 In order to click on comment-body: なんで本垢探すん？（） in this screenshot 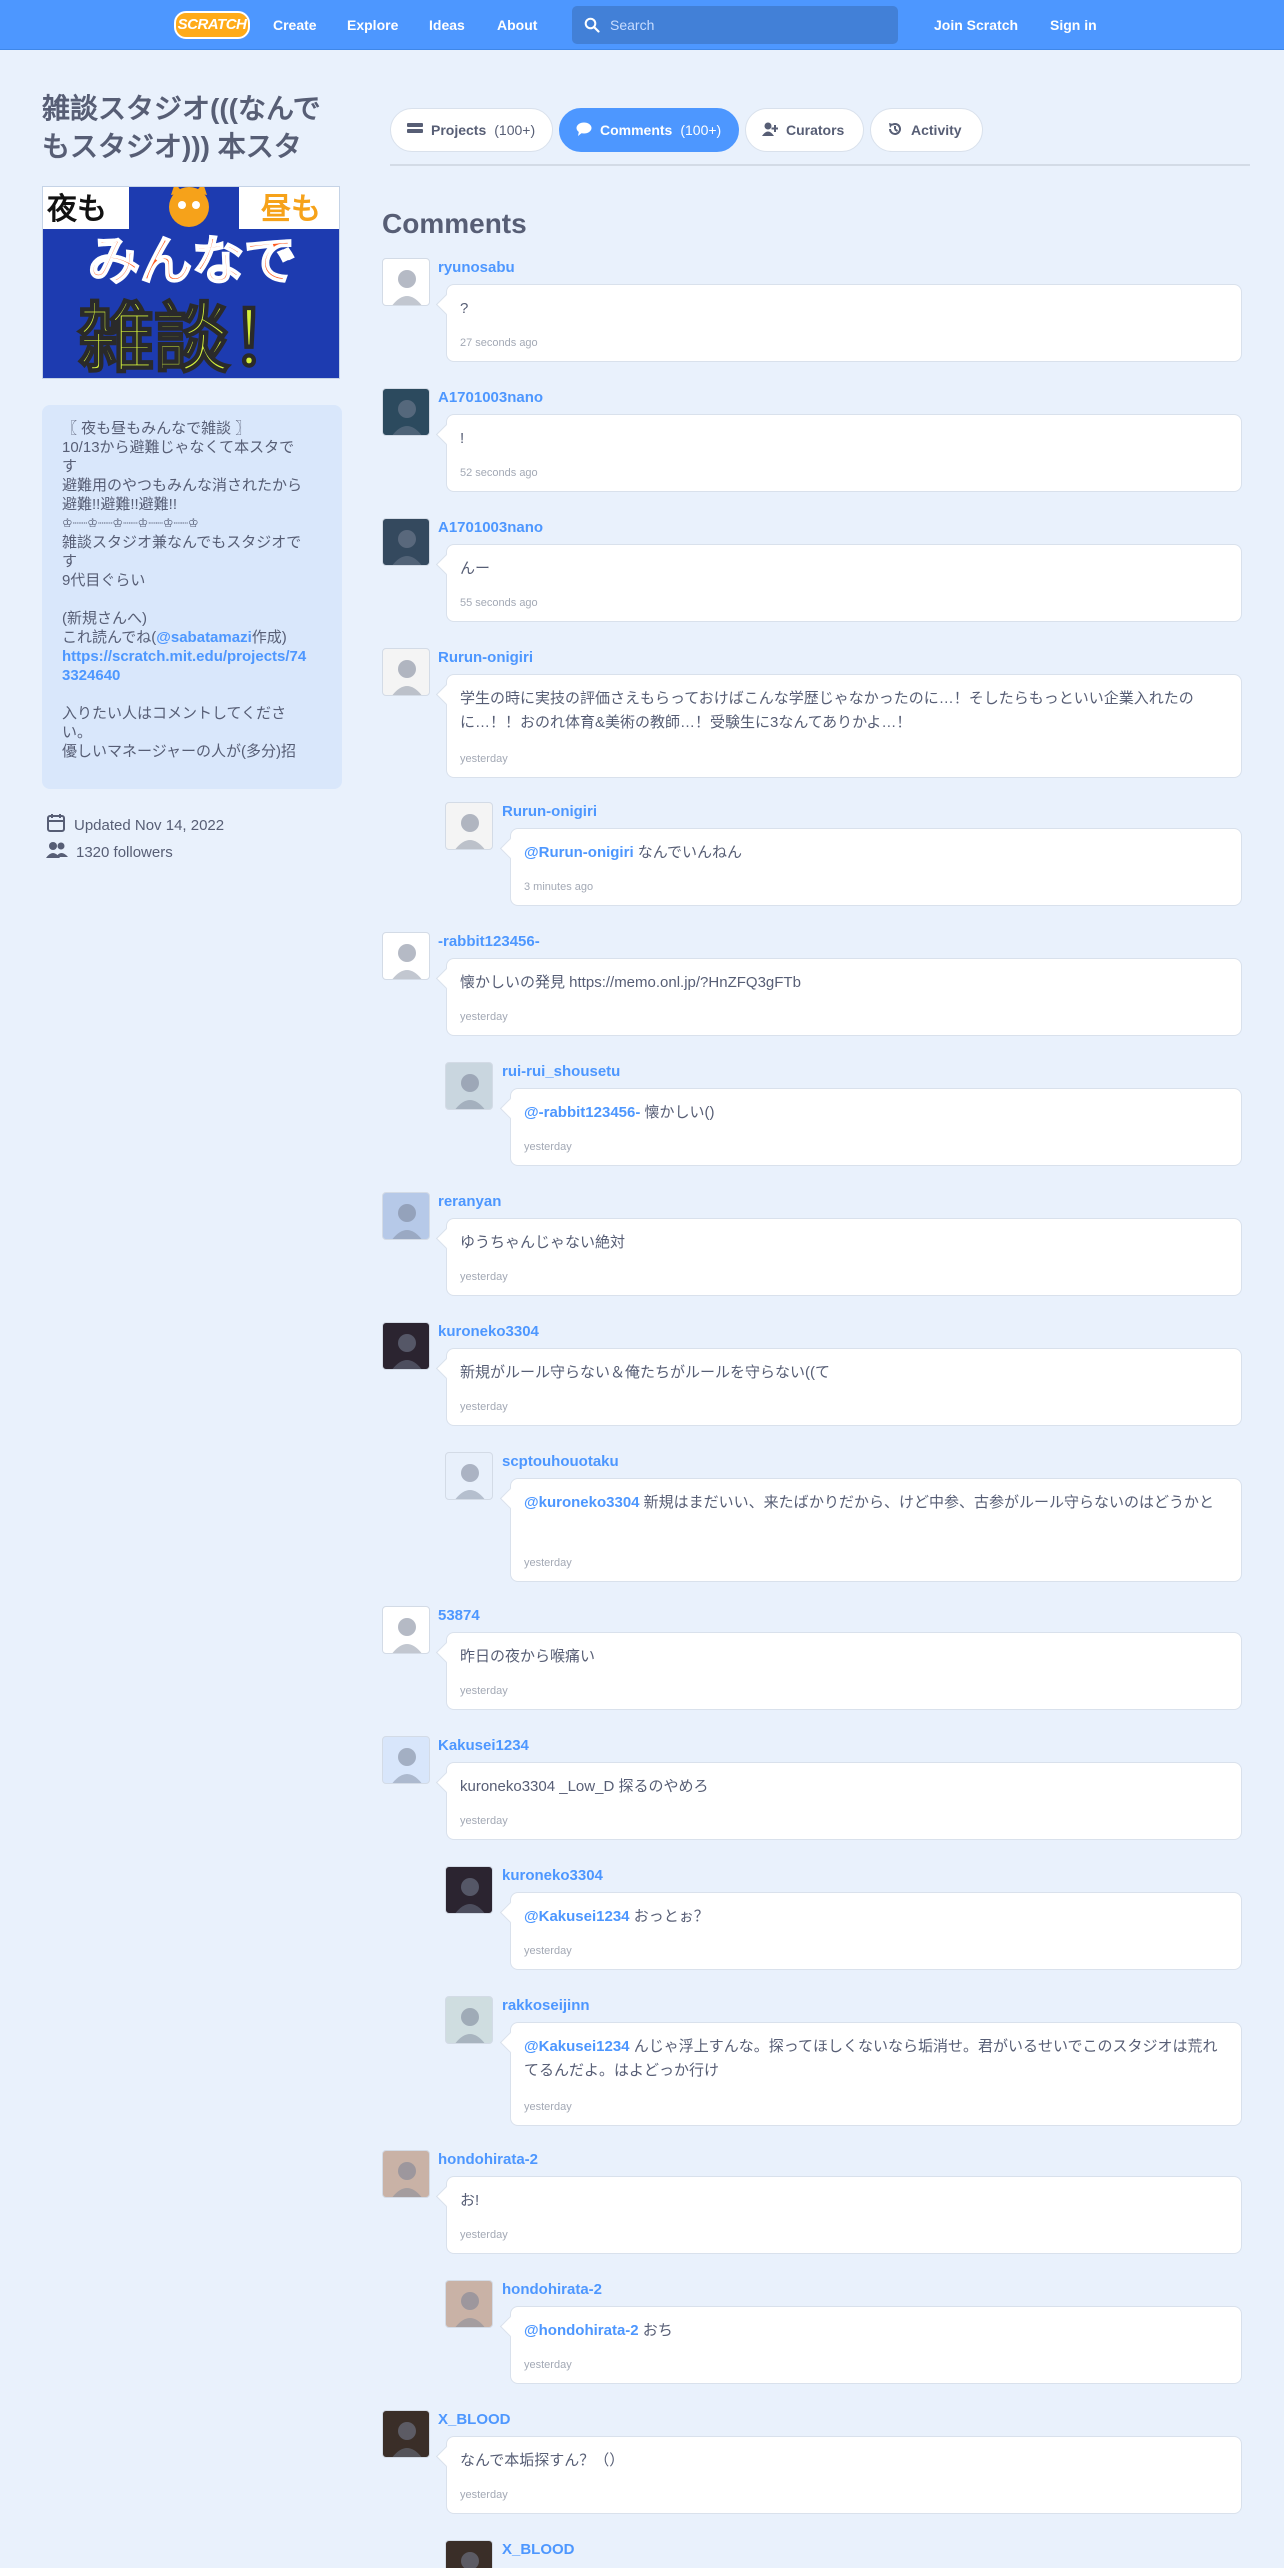, I will do `click(542, 2460)`.